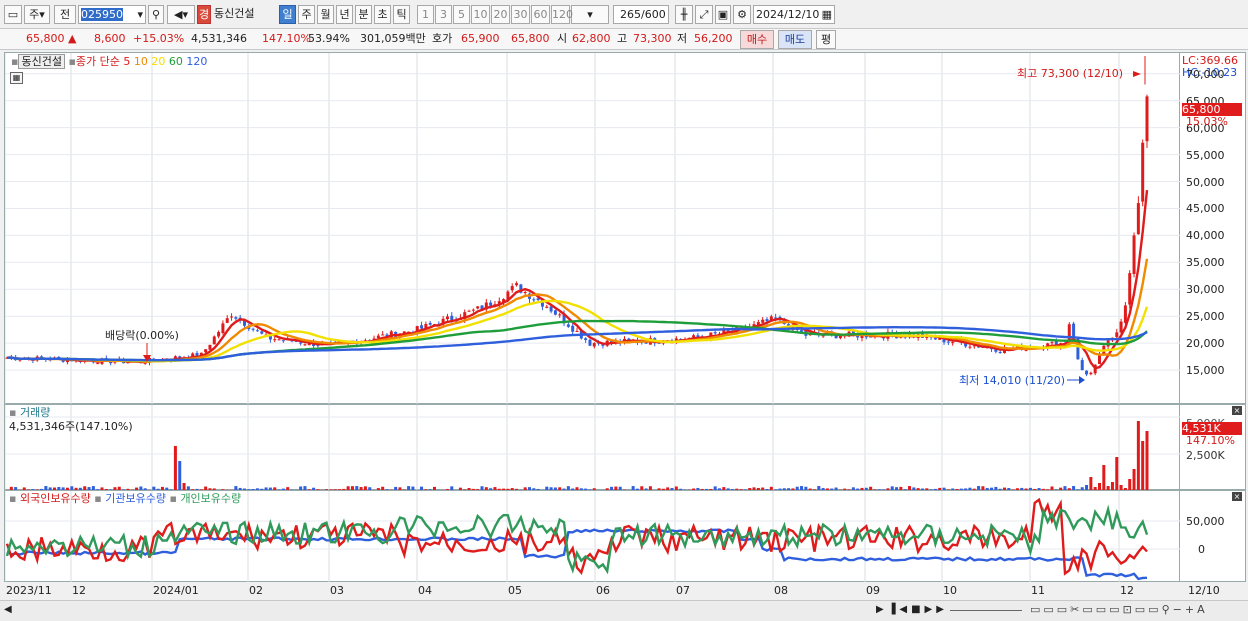 Image resolution: width=1248 pixels, height=621 pixels. Describe the element at coordinates (590, 14) in the screenshot. I see `interval-dropdown: ▾` at that location.